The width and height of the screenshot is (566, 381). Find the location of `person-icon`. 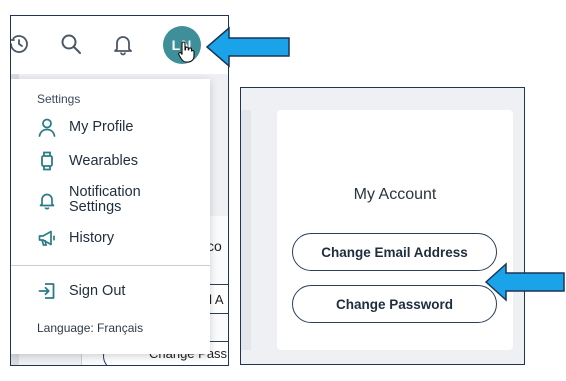

person-icon is located at coordinates (47, 127).